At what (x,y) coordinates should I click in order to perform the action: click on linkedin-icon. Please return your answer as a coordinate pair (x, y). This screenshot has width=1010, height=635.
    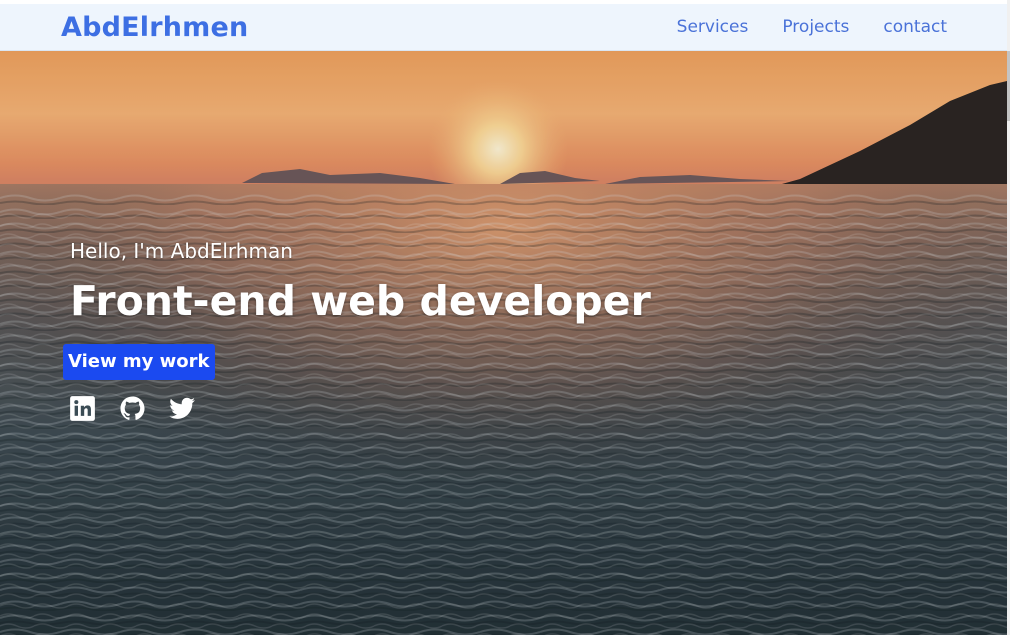
    Looking at the image, I should click on (82, 408).